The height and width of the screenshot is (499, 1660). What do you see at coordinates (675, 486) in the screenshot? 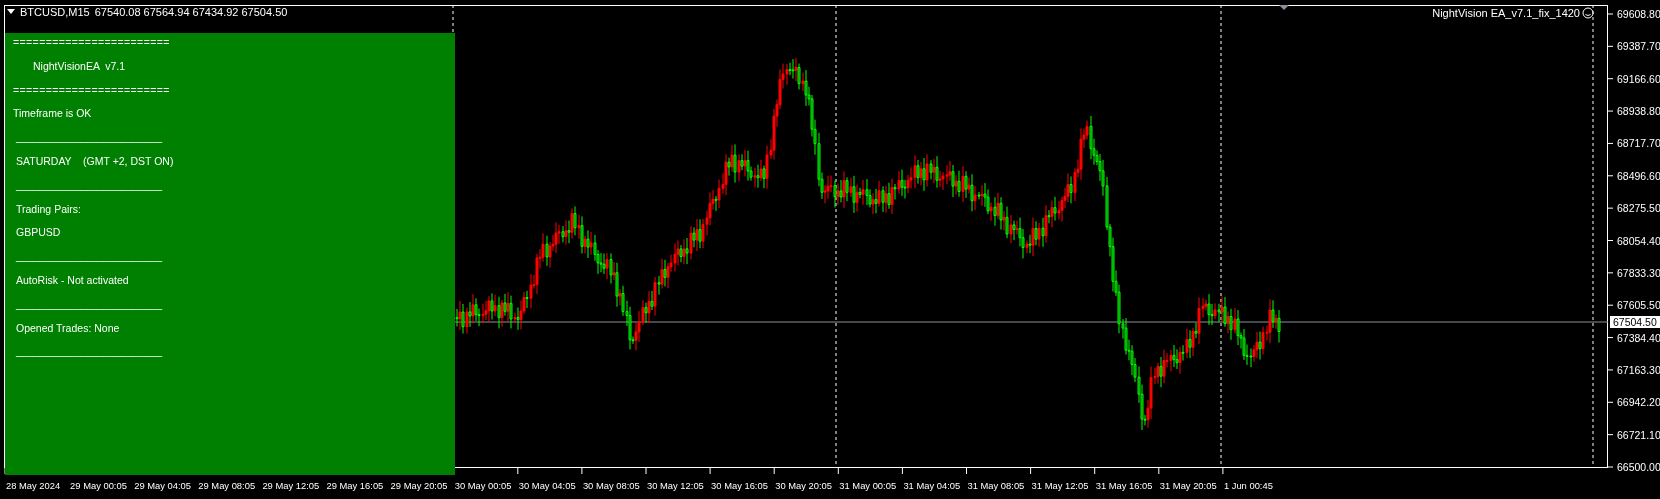
I see `time-label: 30 May 12:05` at bounding box center [675, 486].